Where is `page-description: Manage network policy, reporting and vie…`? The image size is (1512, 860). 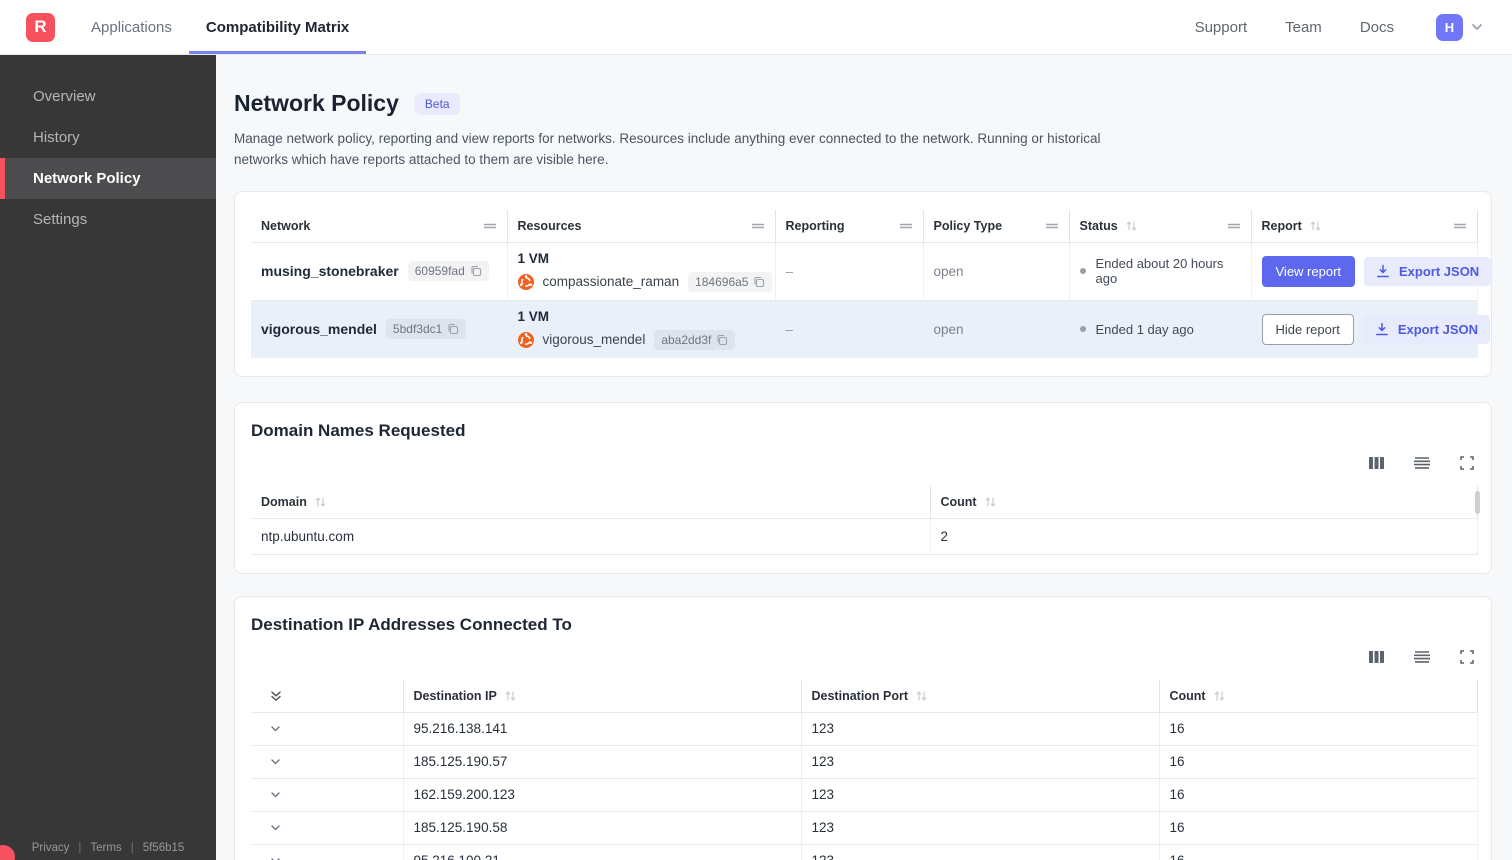
page-description: Manage network policy, reporting and vie… is located at coordinates (667, 149).